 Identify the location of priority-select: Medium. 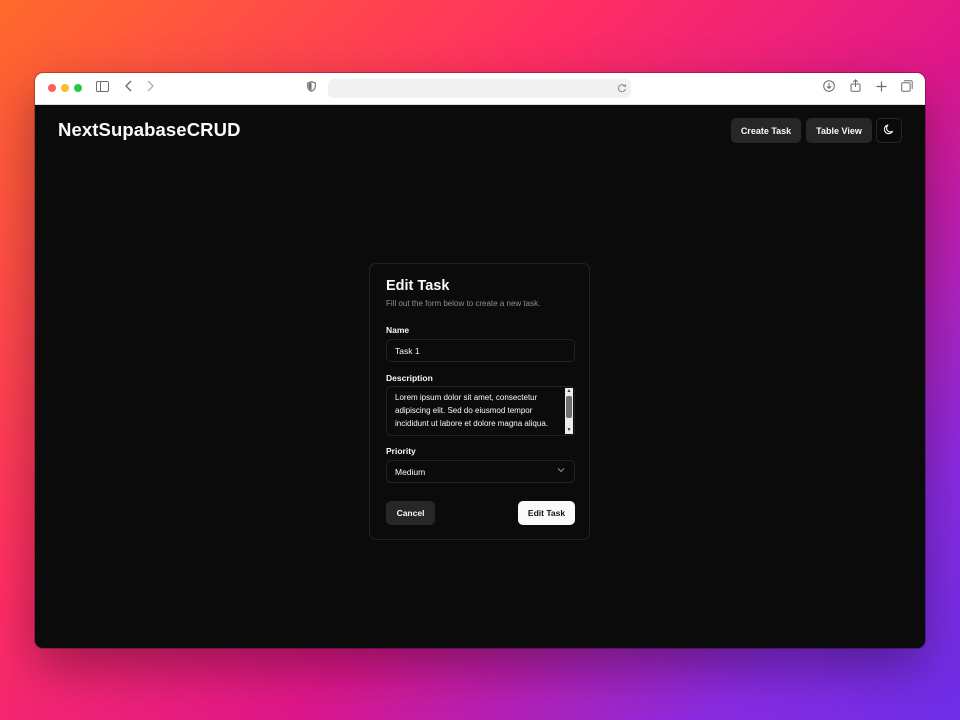
(480, 471).